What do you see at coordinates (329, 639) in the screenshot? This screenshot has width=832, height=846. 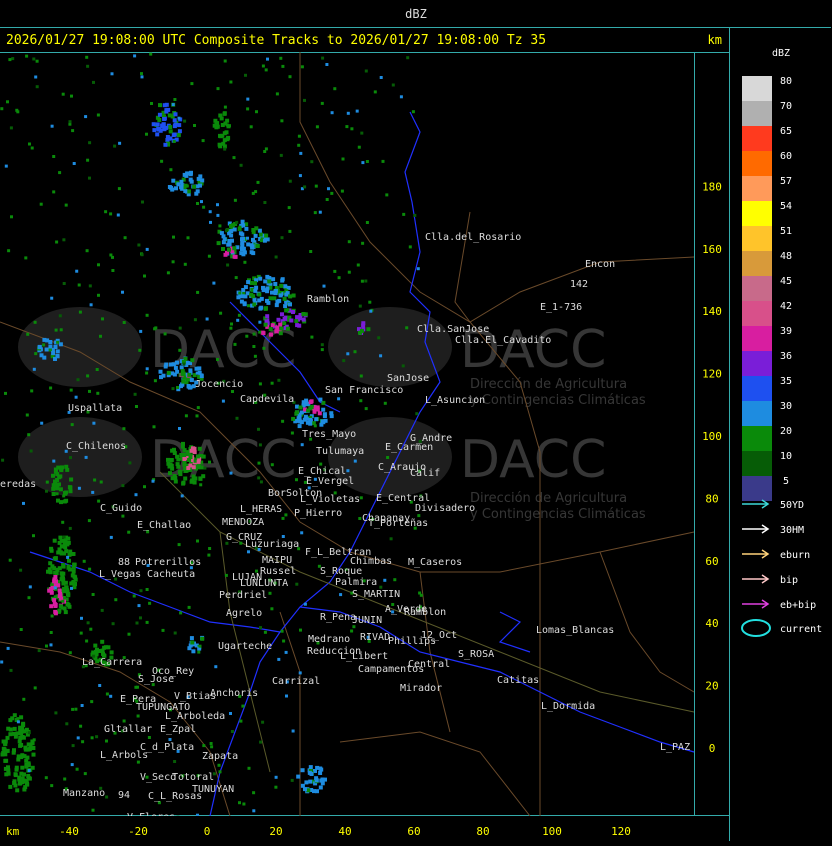 I see `place-label: Medrano` at bounding box center [329, 639].